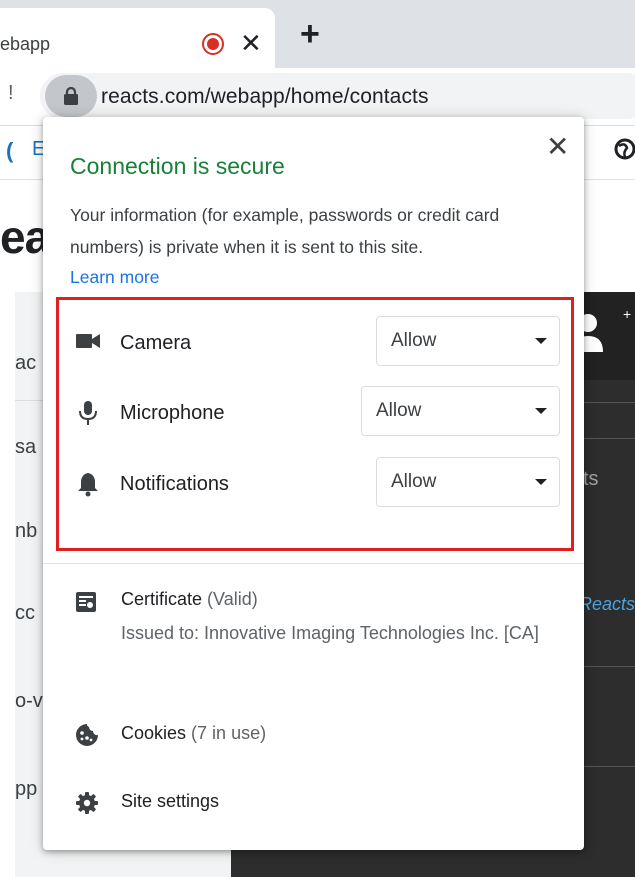  I want to click on brand-mark: (, so click(10, 150).